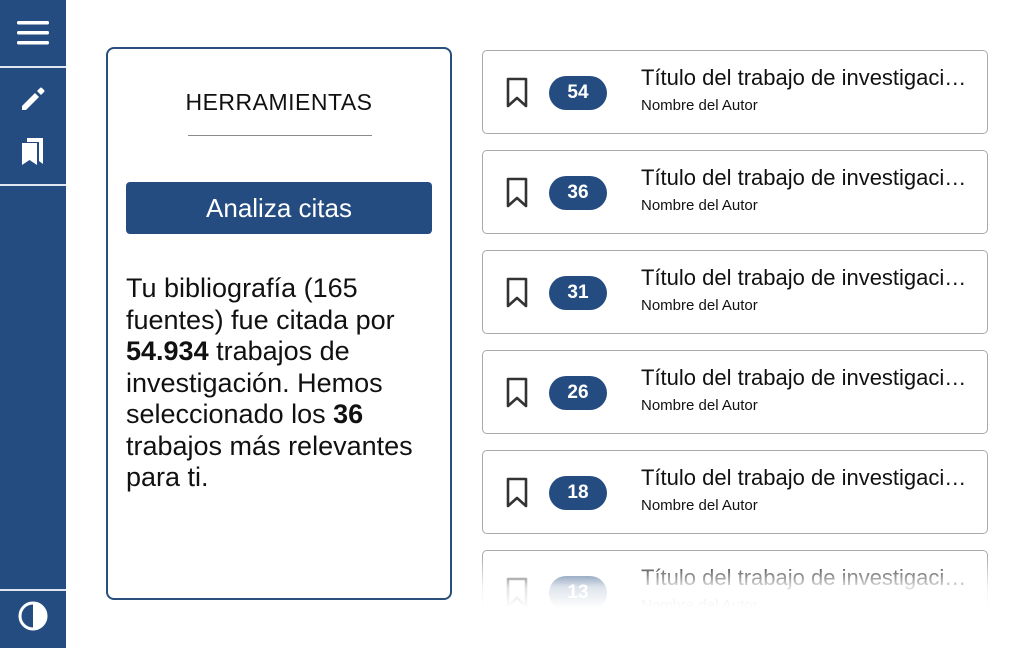  Describe the element at coordinates (578, 293) in the screenshot. I see `citation-count-badge: 31` at that location.